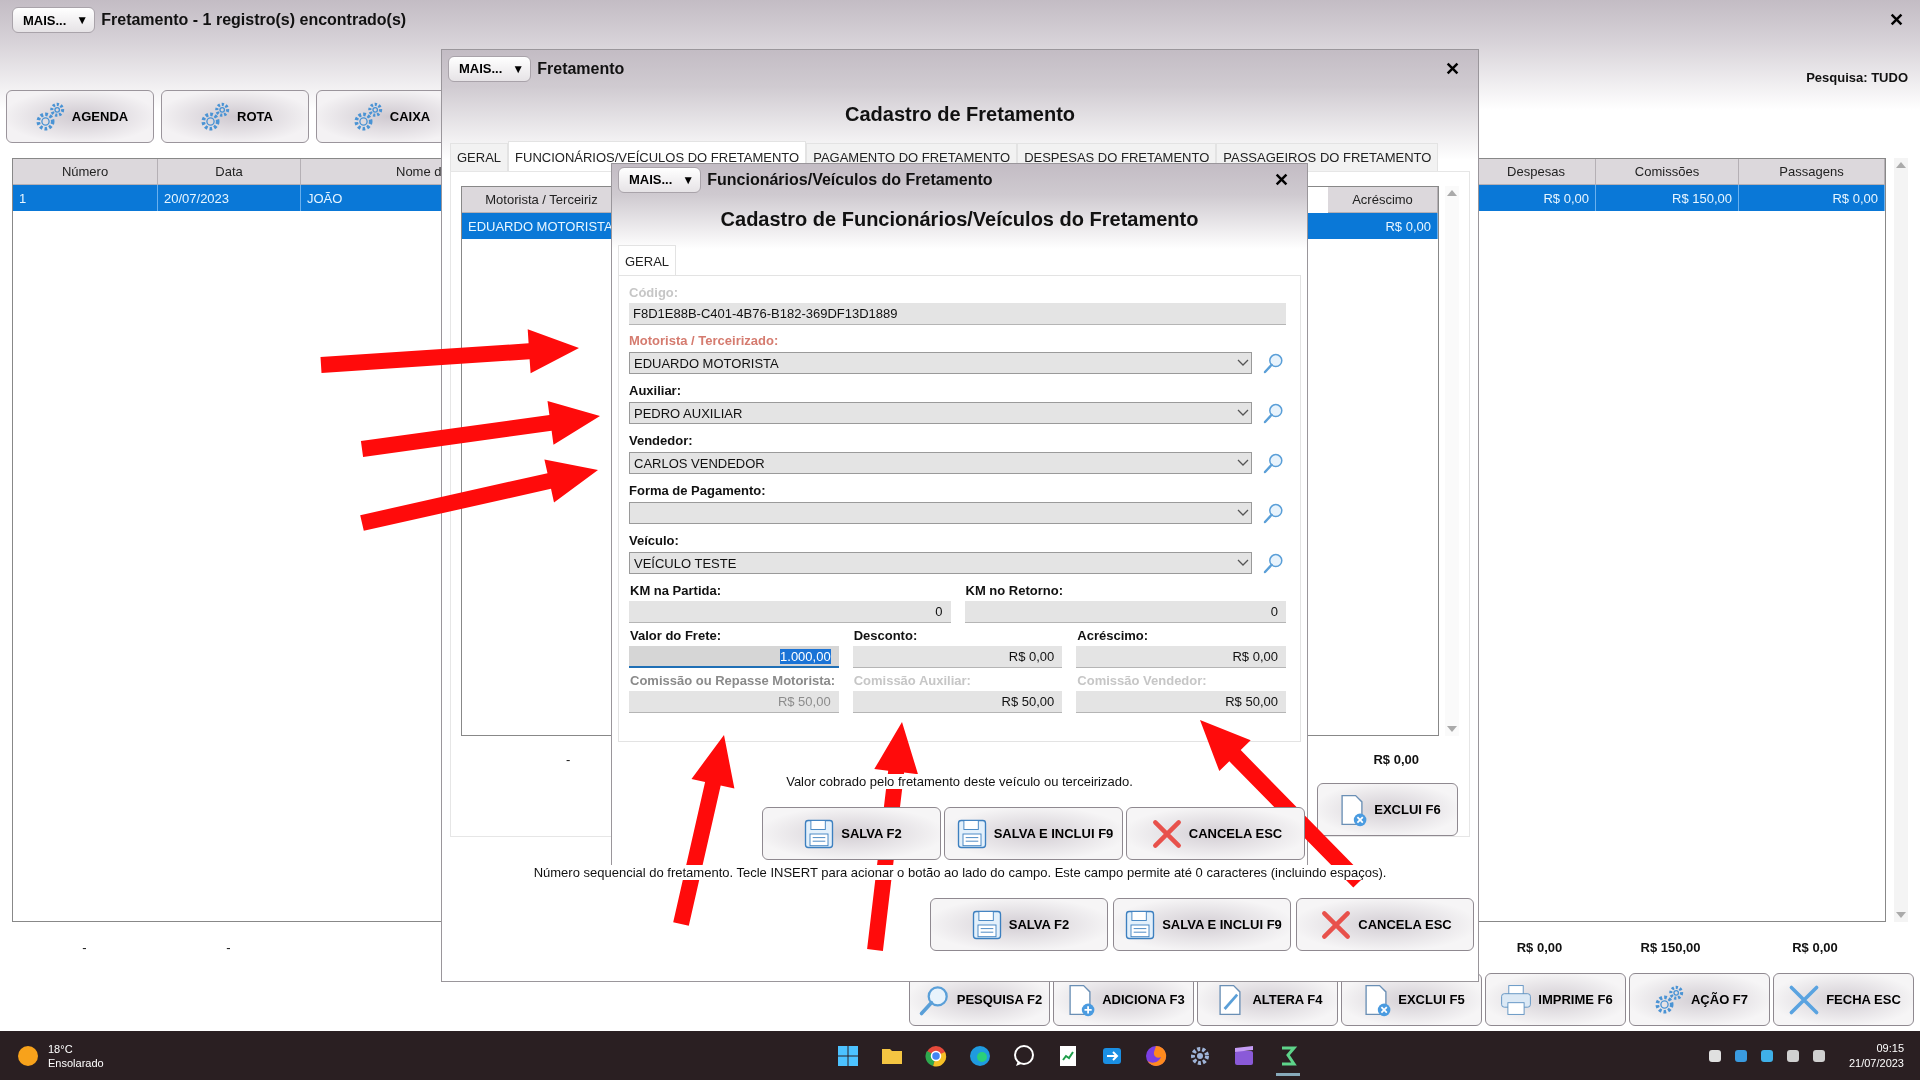  What do you see at coordinates (959, 781) in the screenshot?
I see `help-text: Valor cobrado pelo fretamento deste veículo ou terceirizado.` at bounding box center [959, 781].